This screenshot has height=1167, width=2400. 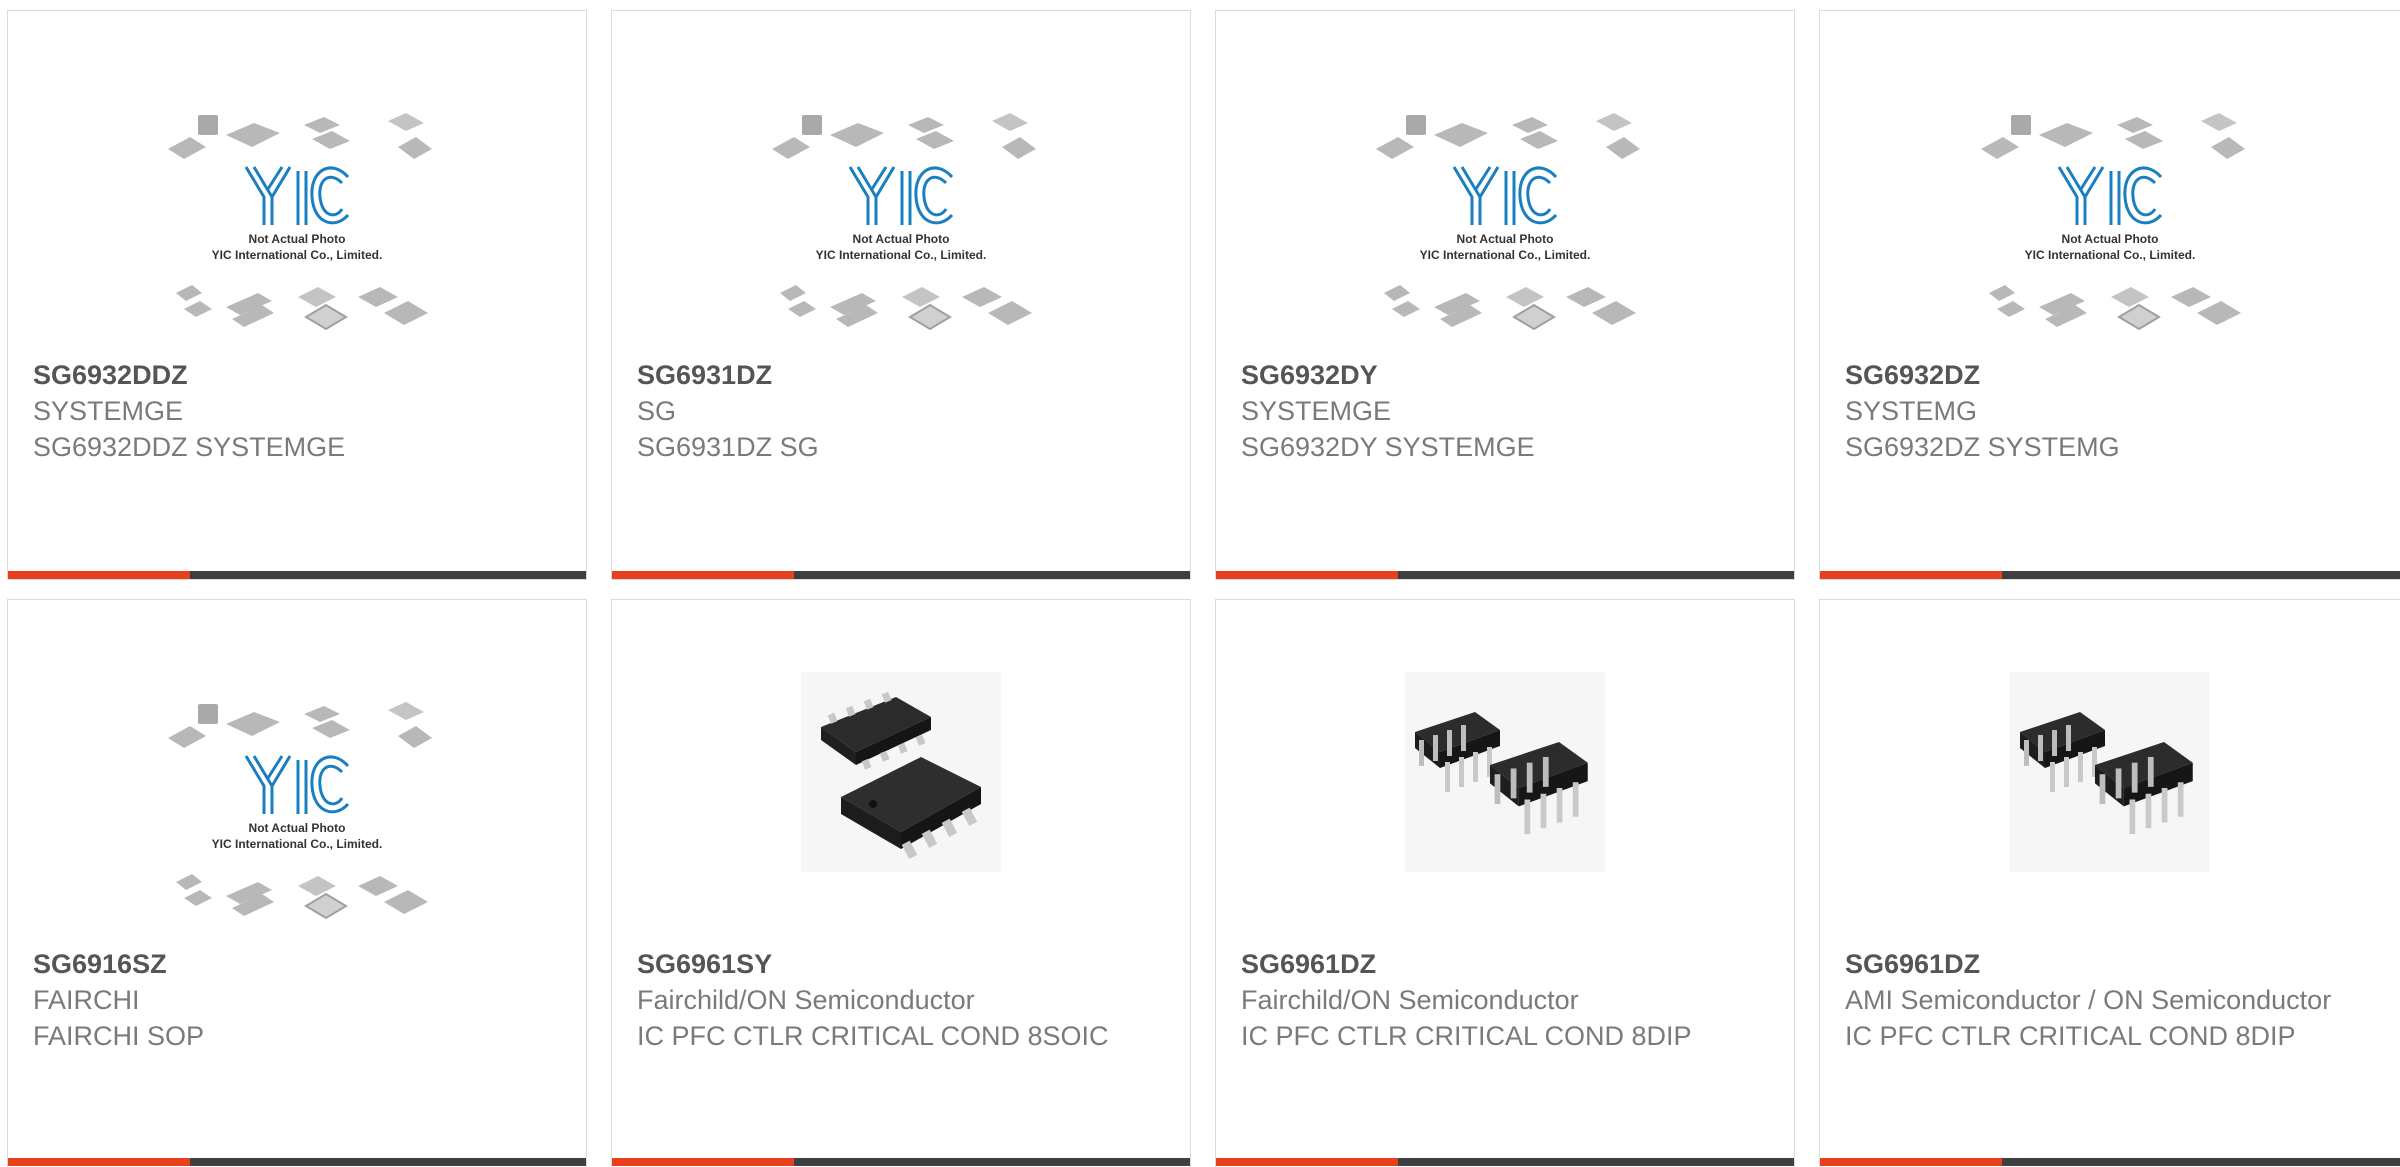 I want to click on part-number: SG6916SZ, so click(x=299, y=964).